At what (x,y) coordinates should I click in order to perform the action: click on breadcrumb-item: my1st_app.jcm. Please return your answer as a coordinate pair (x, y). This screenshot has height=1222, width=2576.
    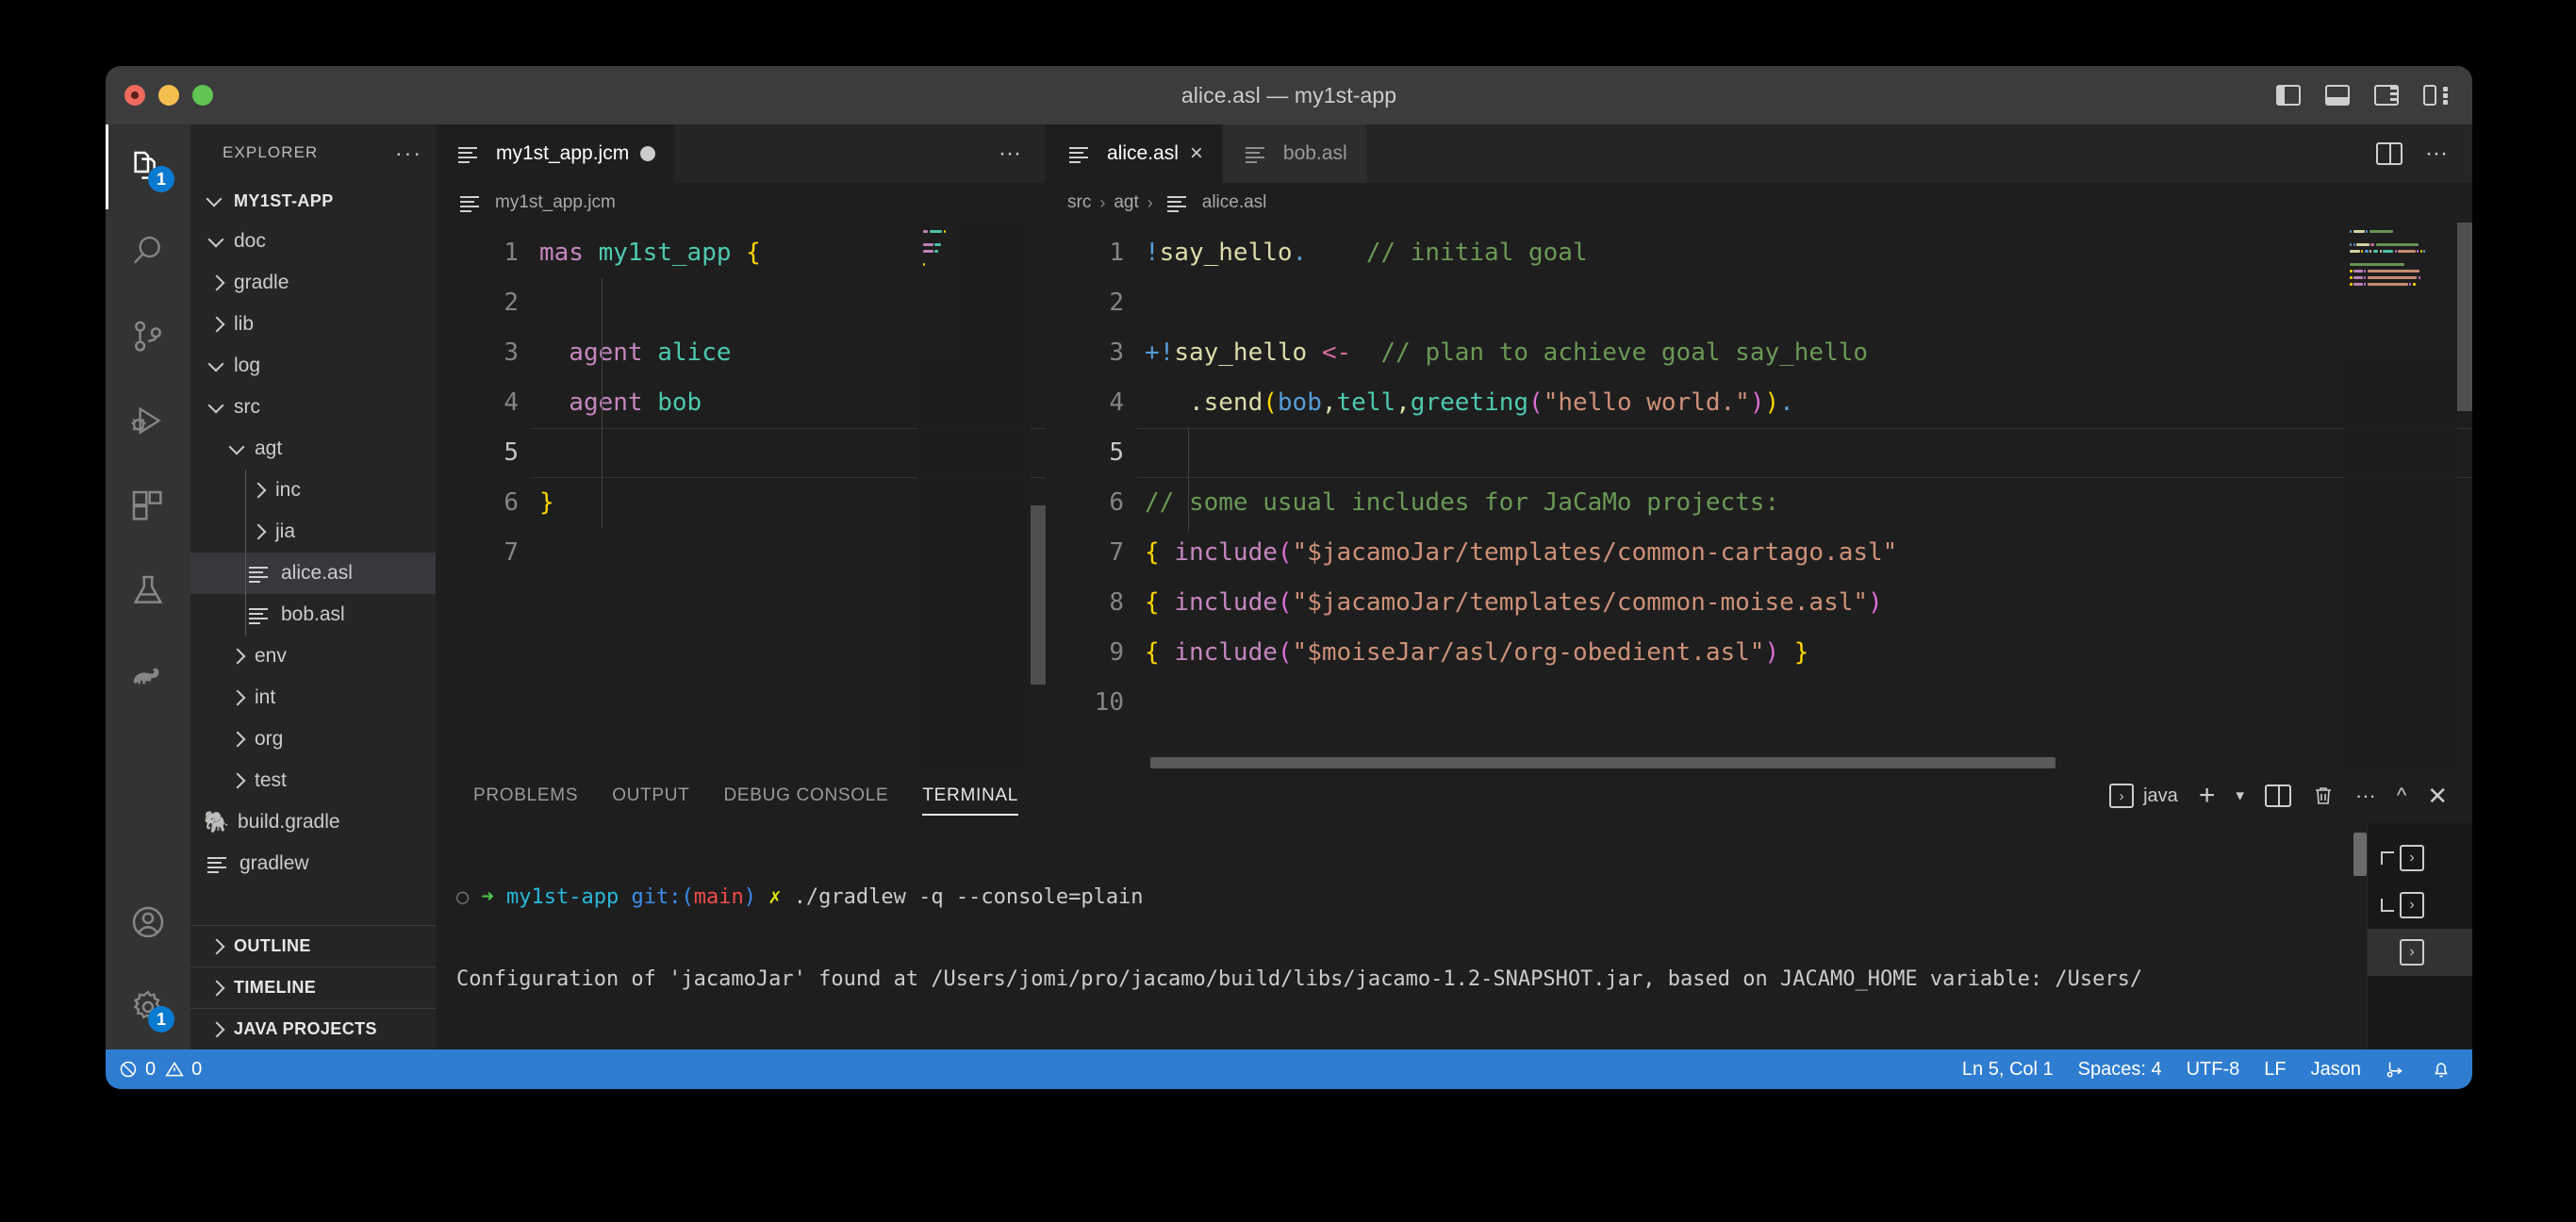
    Looking at the image, I should click on (555, 202).